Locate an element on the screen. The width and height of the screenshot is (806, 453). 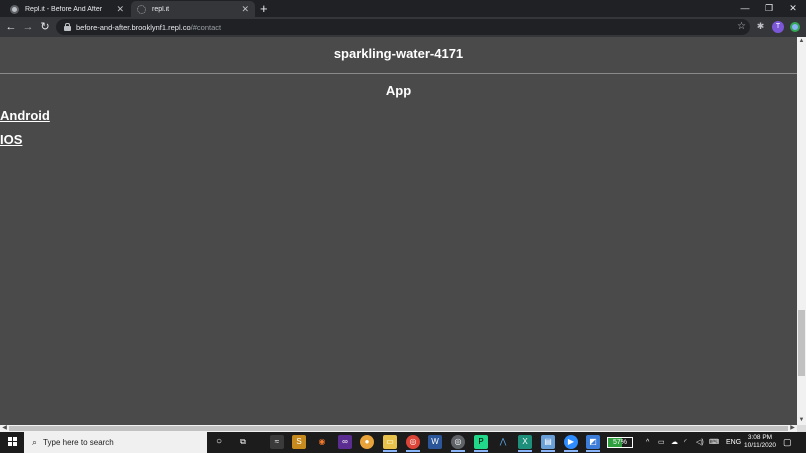
sublime-text-icon: S is located at coordinates (299, 442).